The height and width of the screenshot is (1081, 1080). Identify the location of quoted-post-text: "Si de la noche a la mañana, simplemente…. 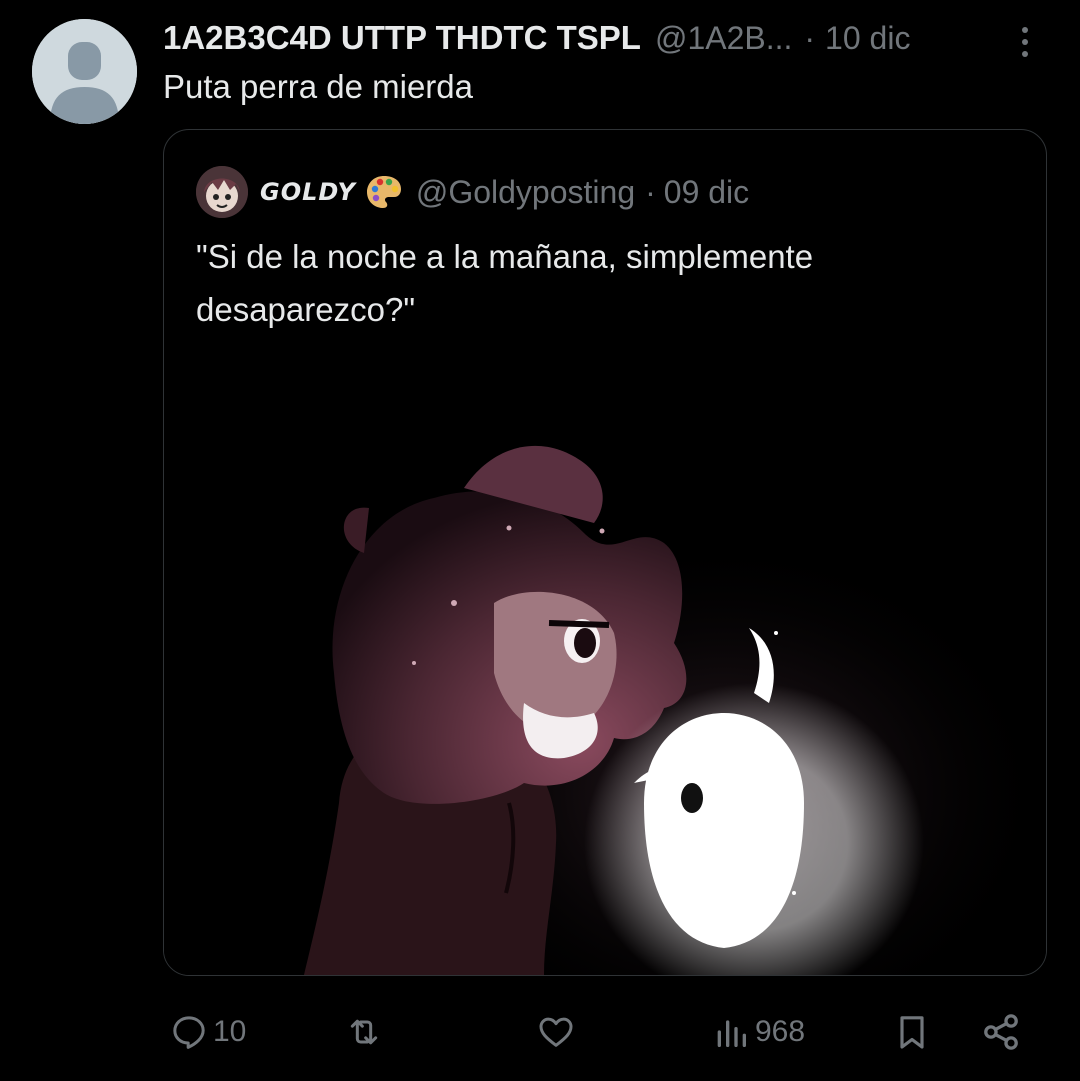
(505, 283).